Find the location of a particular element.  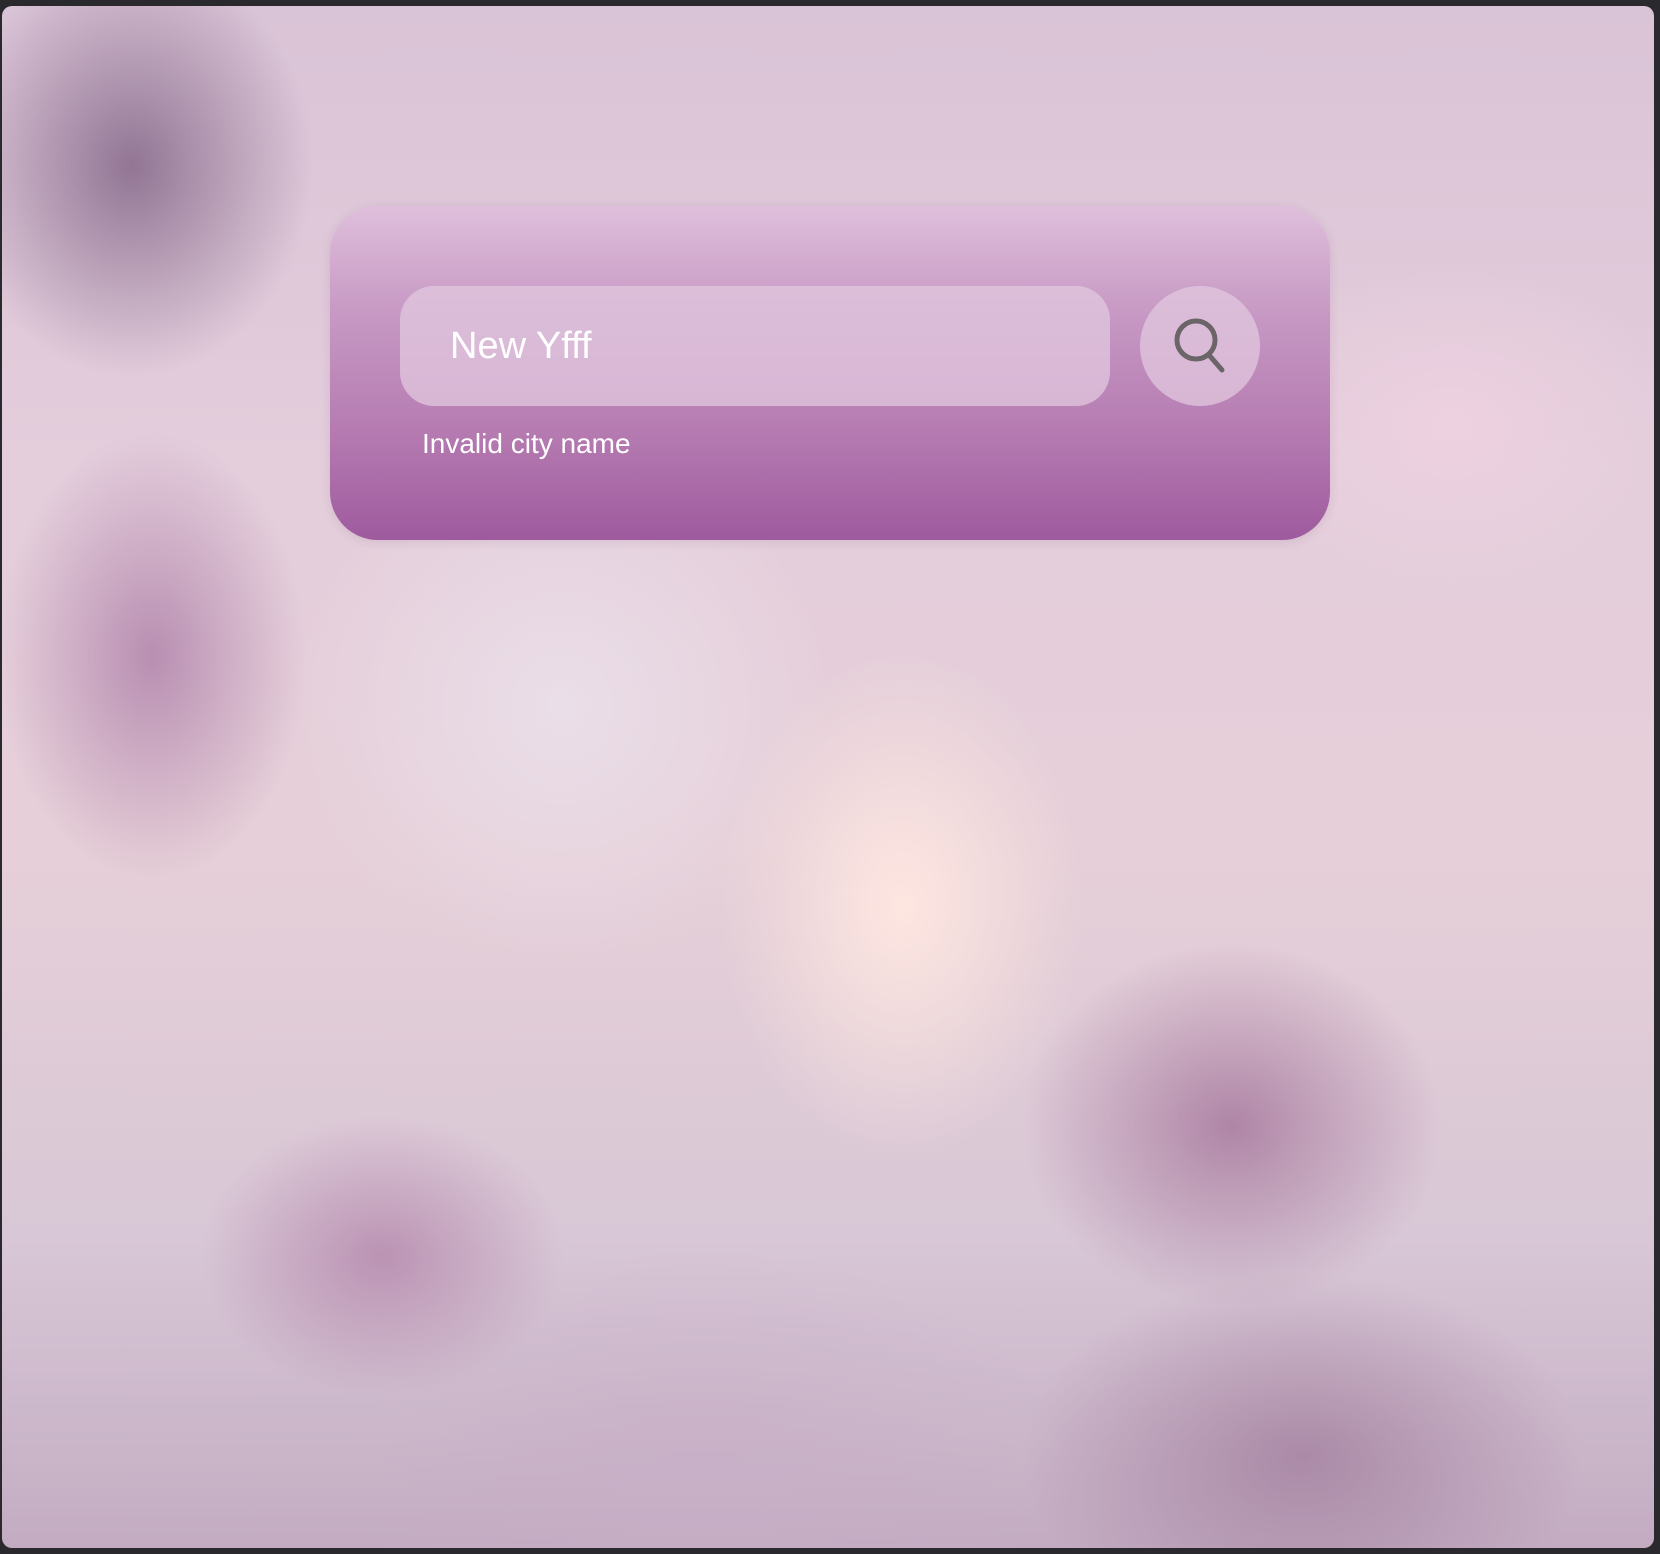

search-icon is located at coordinates (1200, 346).